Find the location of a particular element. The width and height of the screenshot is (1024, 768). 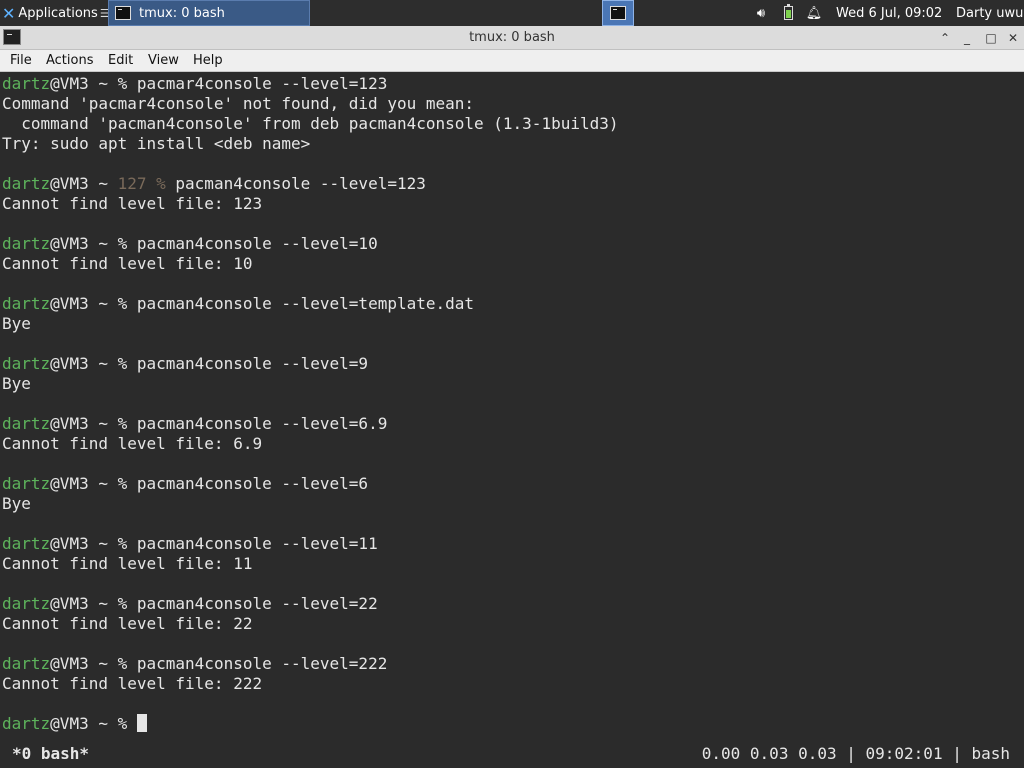

maximize-icon: □ is located at coordinates (991, 38).